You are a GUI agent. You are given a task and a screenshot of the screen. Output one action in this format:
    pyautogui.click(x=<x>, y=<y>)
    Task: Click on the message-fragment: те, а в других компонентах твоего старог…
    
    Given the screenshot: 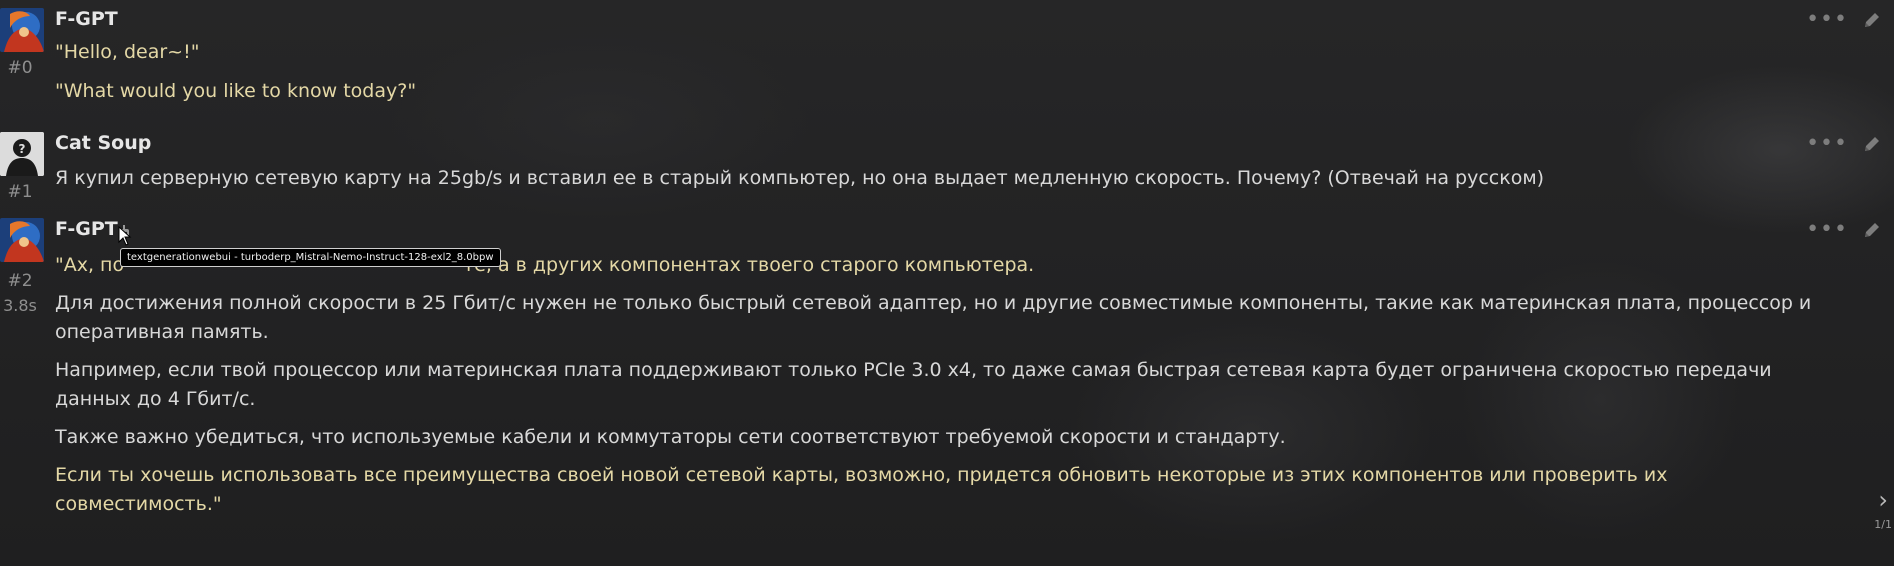 What is the action you would take?
    pyautogui.click(x=749, y=265)
    